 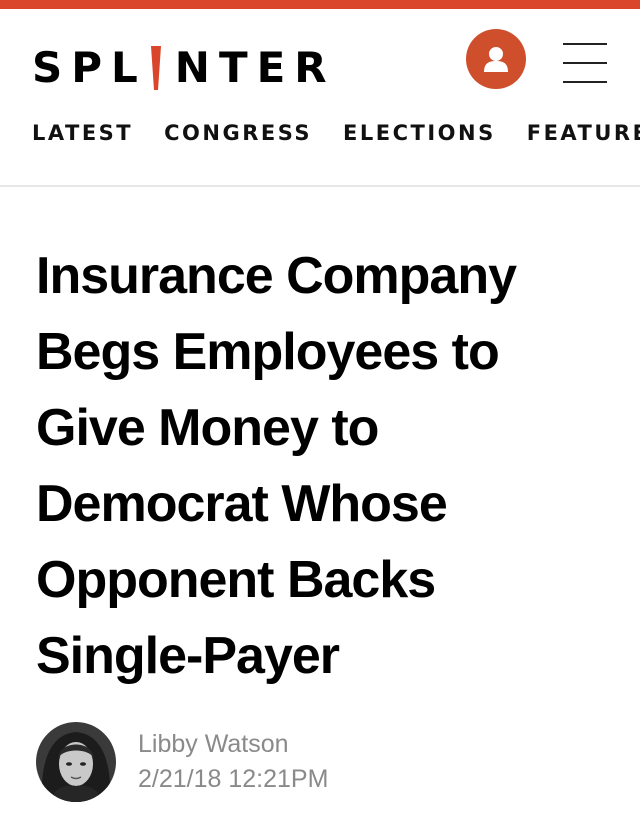 What do you see at coordinates (233, 744) in the screenshot?
I see `author-name: Libby Watson` at bounding box center [233, 744].